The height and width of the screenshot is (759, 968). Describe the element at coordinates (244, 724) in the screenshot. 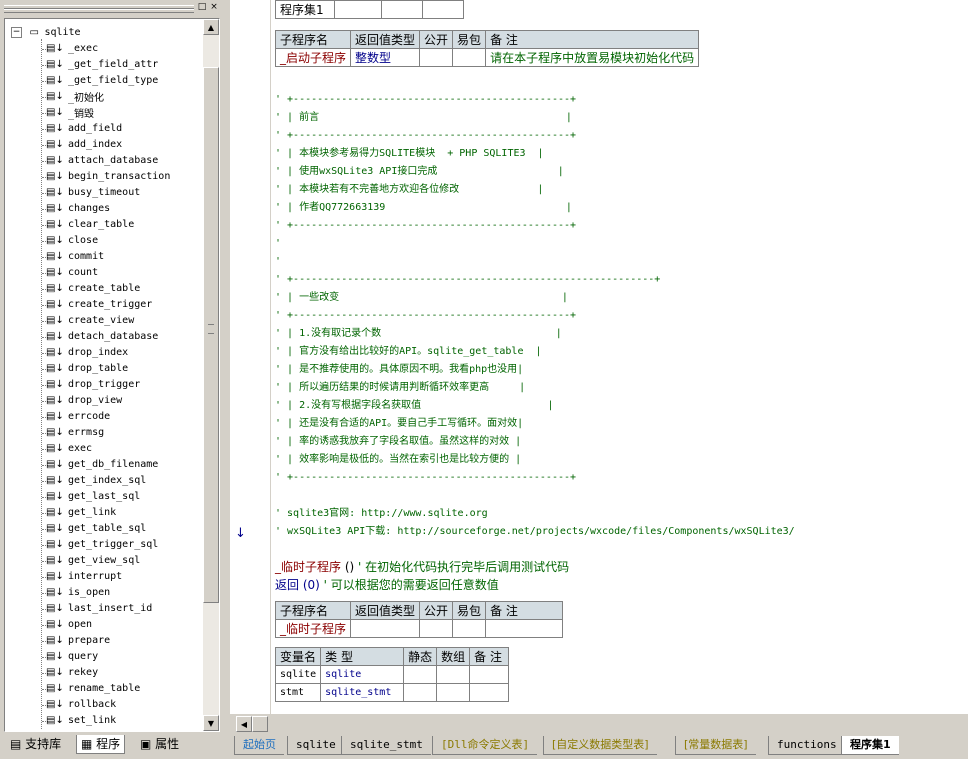

I see `scroll-left-icon: ◀` at that location.